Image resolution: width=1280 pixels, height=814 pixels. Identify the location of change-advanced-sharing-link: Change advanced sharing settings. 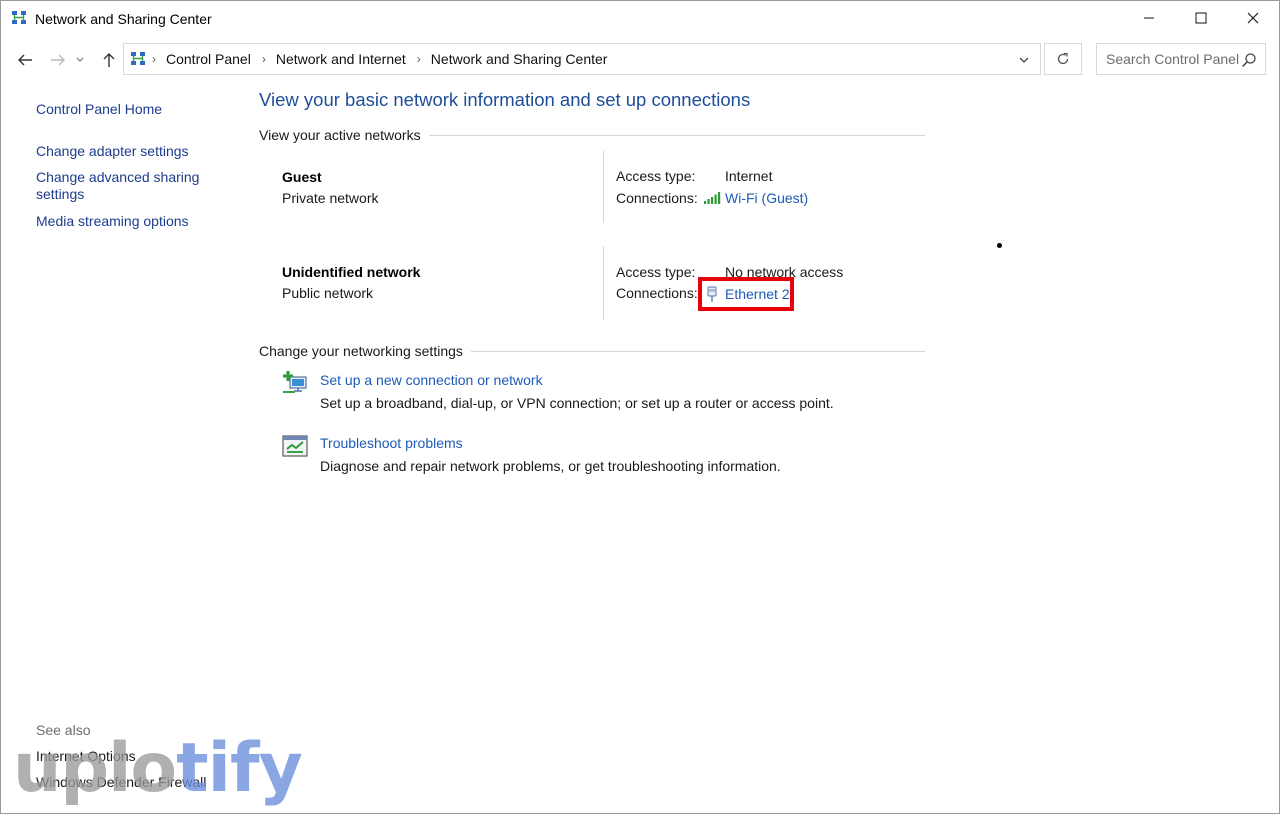
(123, 186).